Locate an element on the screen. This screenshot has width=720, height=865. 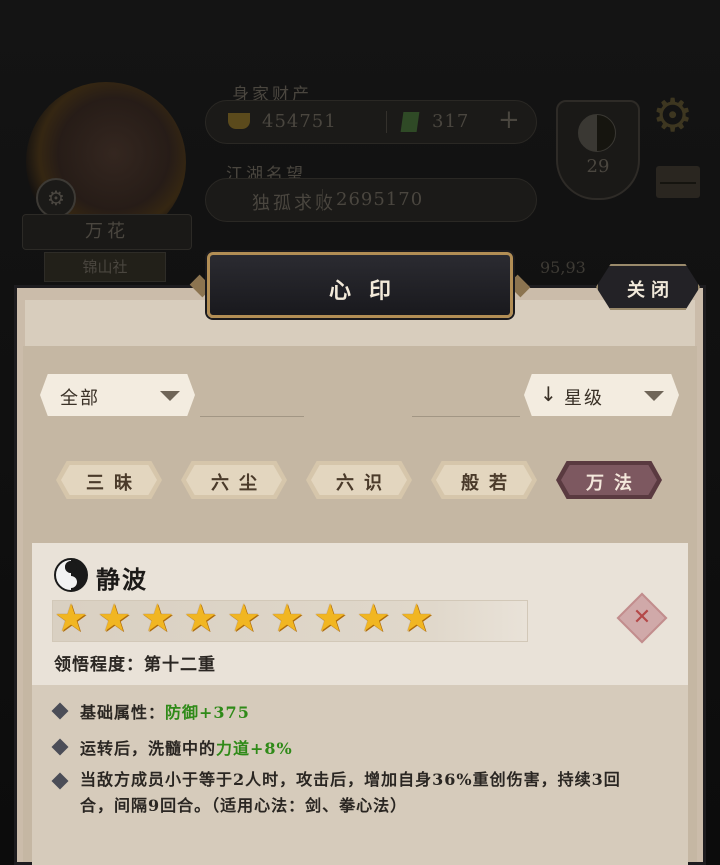
attr-value: 力道+8% is located at coordinates (254, 748).